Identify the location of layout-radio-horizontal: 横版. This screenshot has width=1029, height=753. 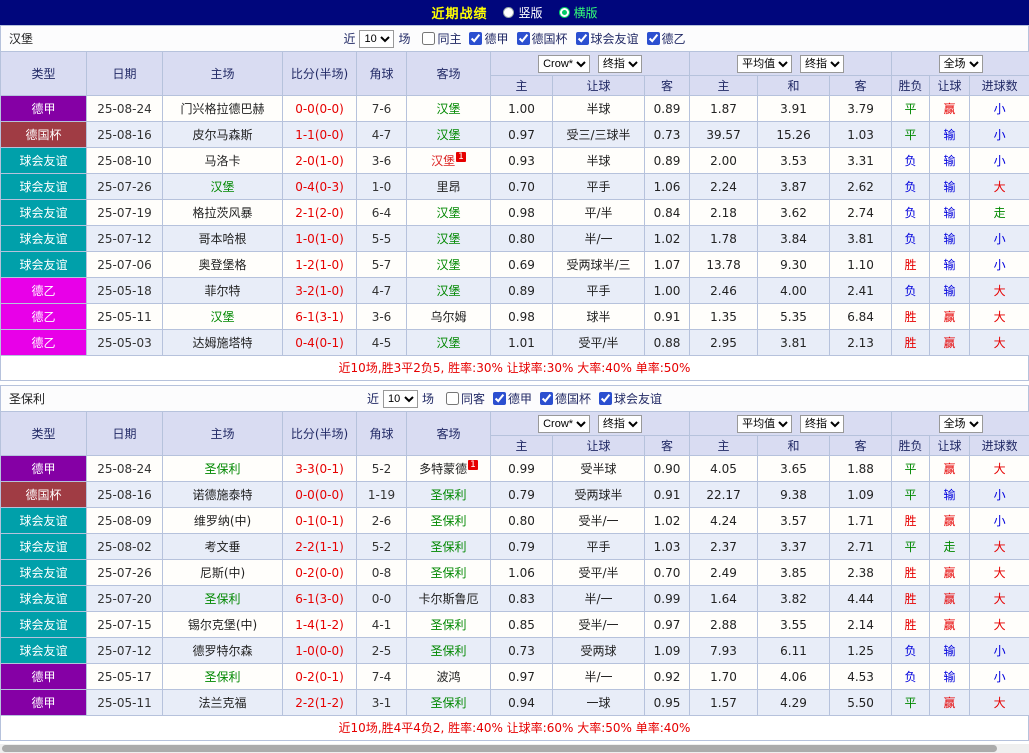
(578, 12).